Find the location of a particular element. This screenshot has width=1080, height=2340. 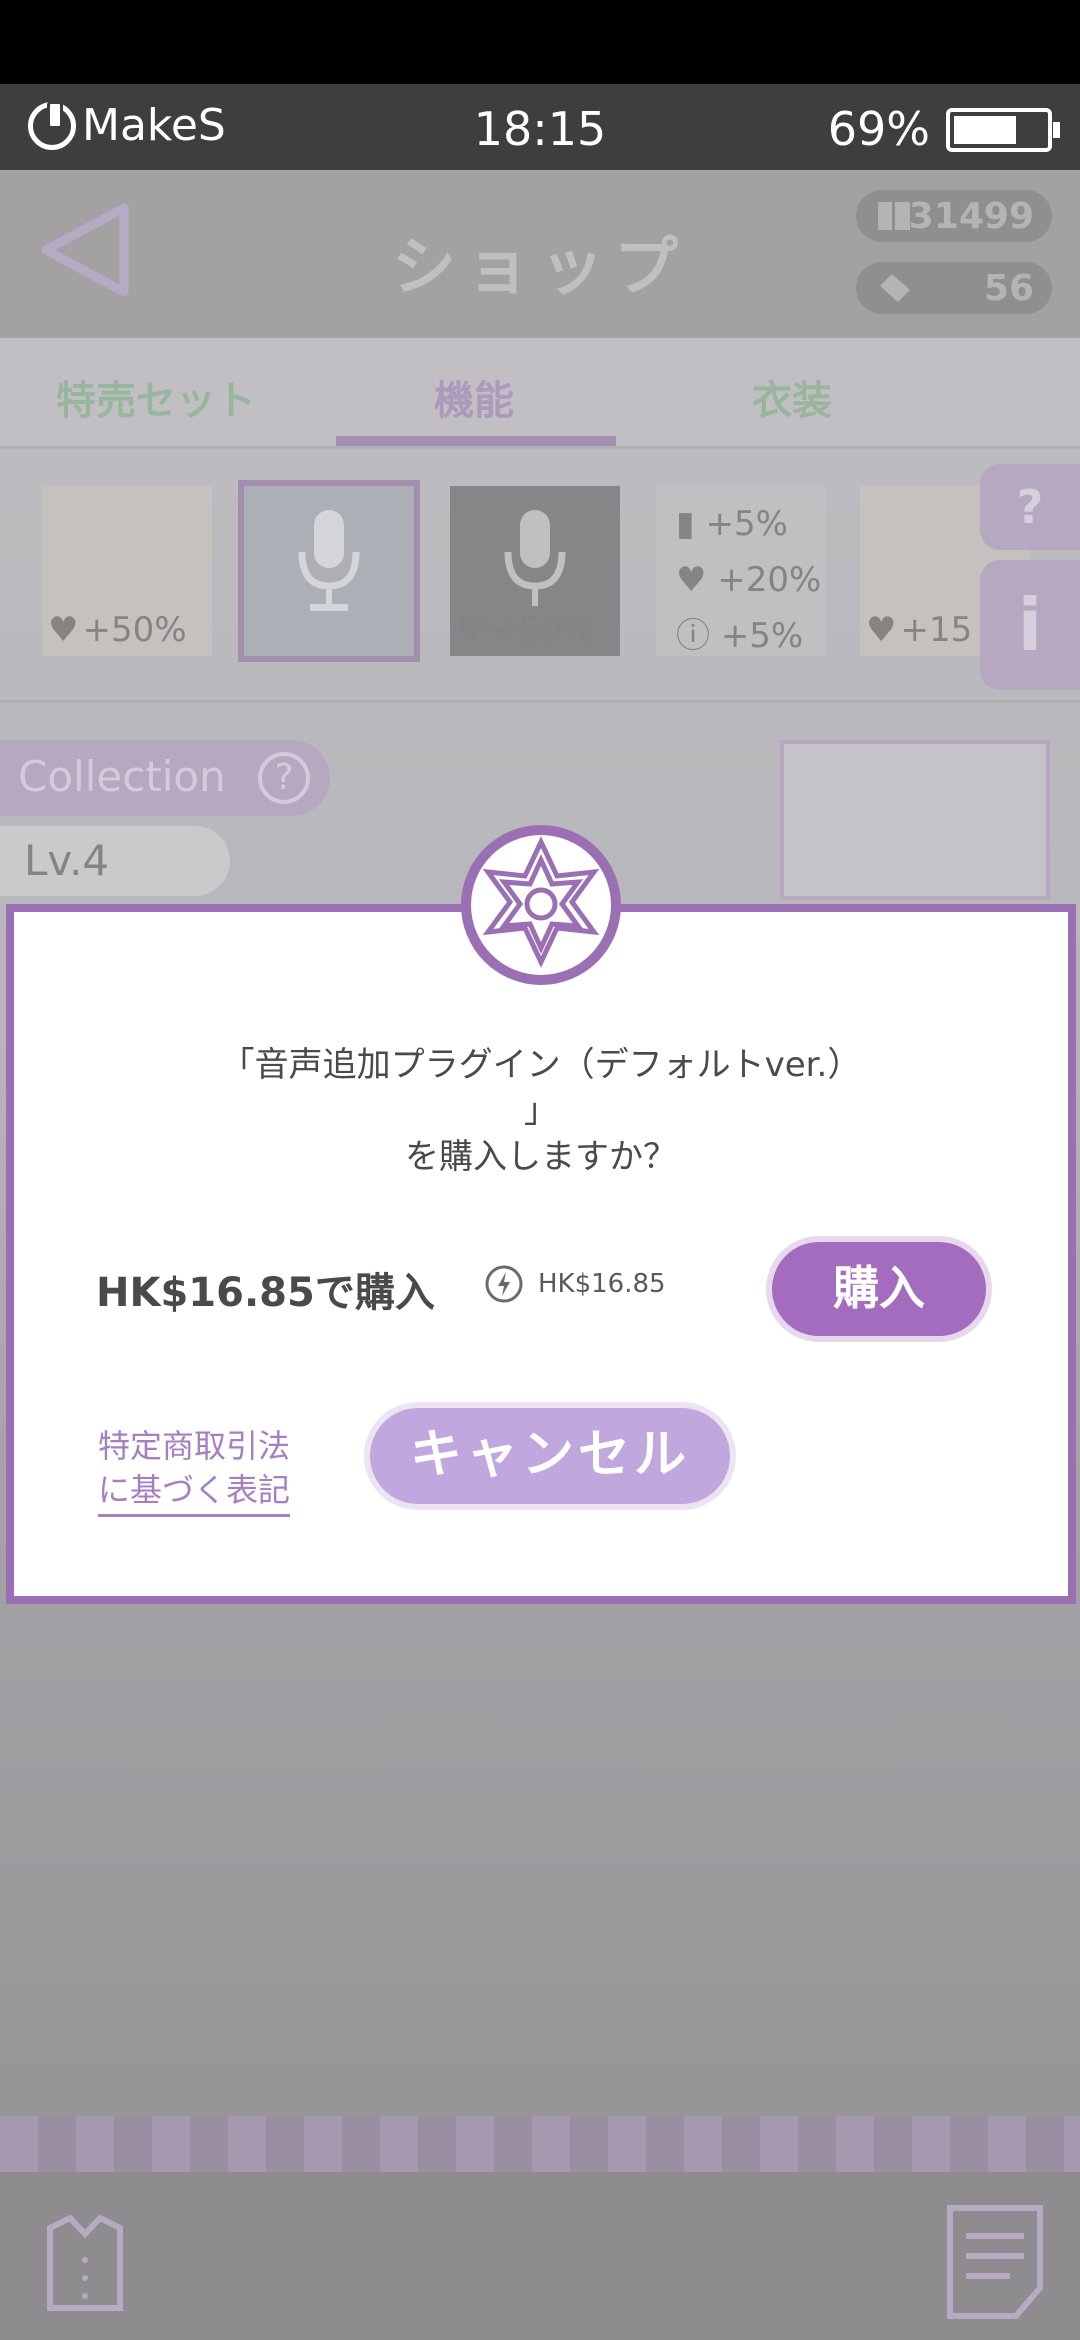

buy-button: 購入 is located at coordinates (879, 1289).